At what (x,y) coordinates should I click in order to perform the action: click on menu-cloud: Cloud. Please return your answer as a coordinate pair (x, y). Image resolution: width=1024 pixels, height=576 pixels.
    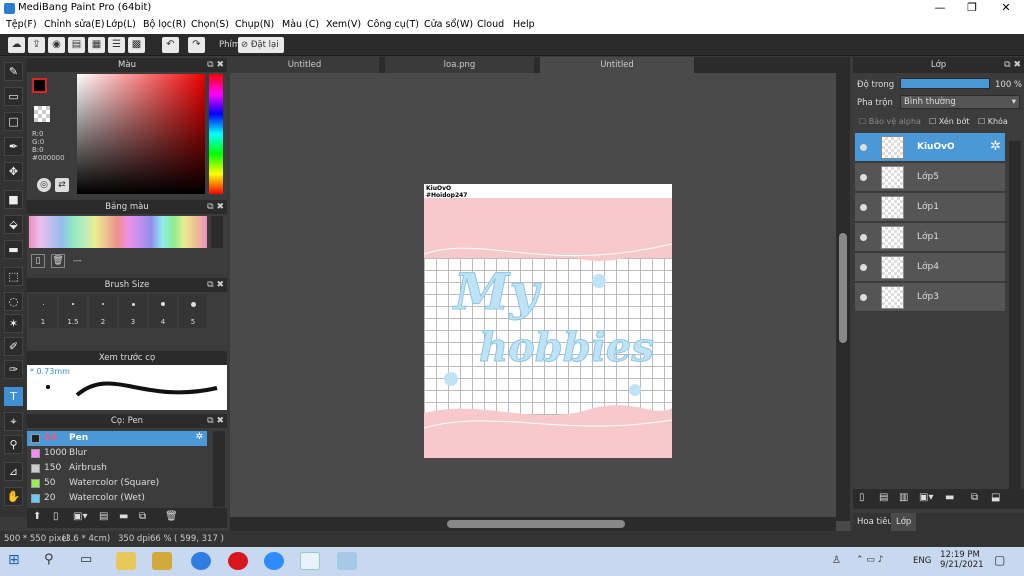
    Looking at the image, I should click on (490, 24).